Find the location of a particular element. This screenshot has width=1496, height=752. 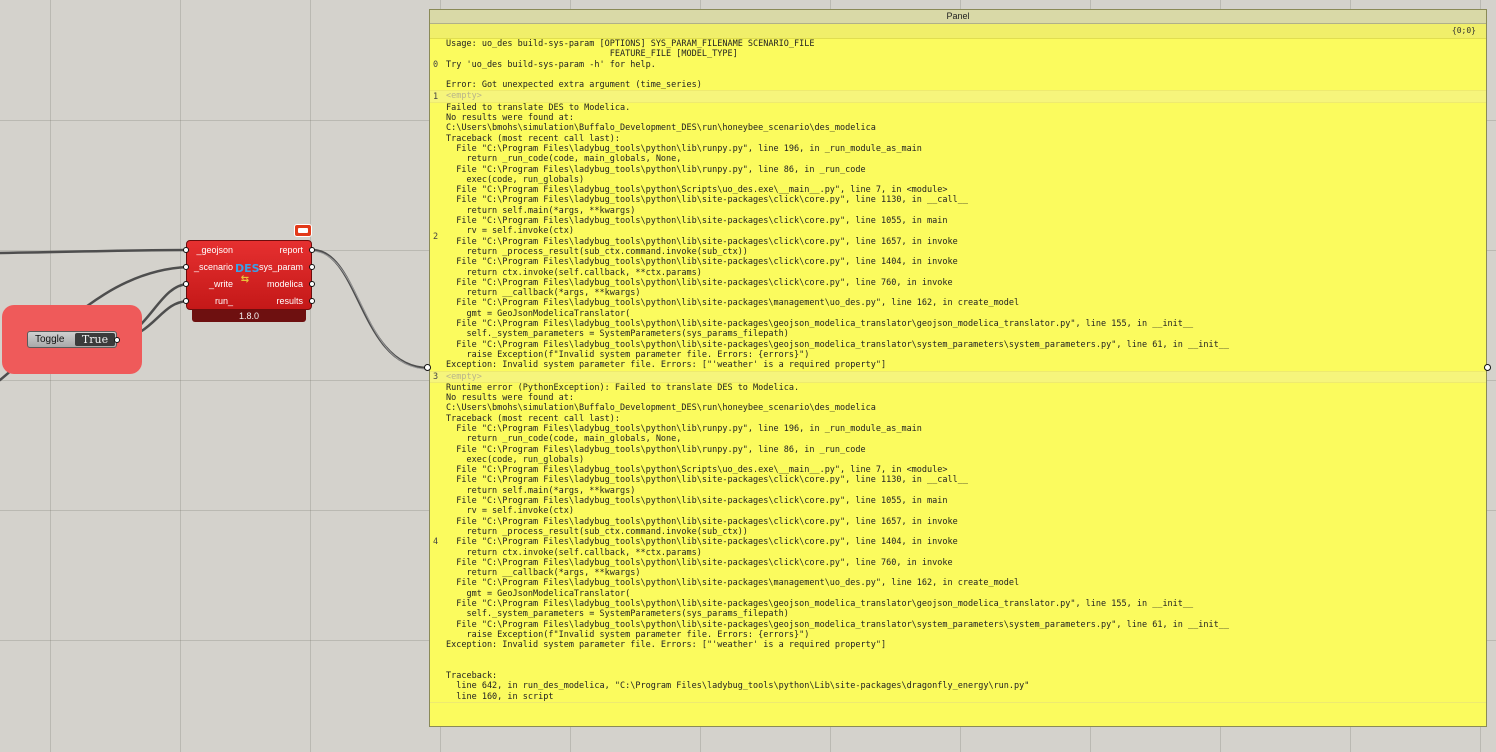

output-modelica: modelica is located at coordinates (285, 284).